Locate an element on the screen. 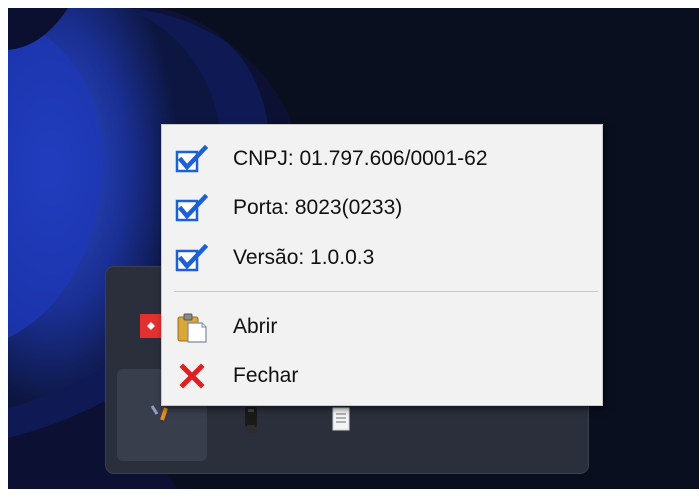 Image resolution: width=699 pixels, height=499 pixels. clipboard-icon is located at coordinates (192, 327).